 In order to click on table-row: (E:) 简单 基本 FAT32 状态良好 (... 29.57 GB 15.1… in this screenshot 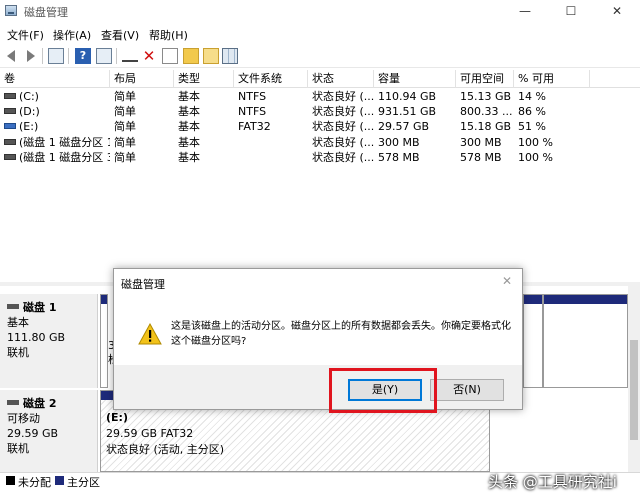, I will do `click(320, 126)`.